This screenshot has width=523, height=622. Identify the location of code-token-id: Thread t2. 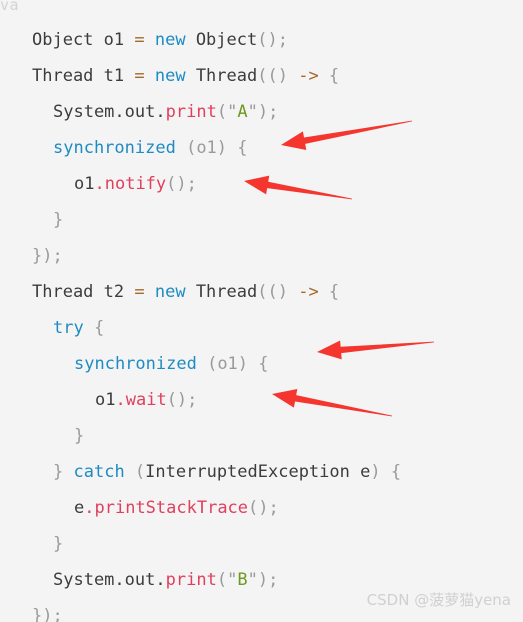
(83, 292).